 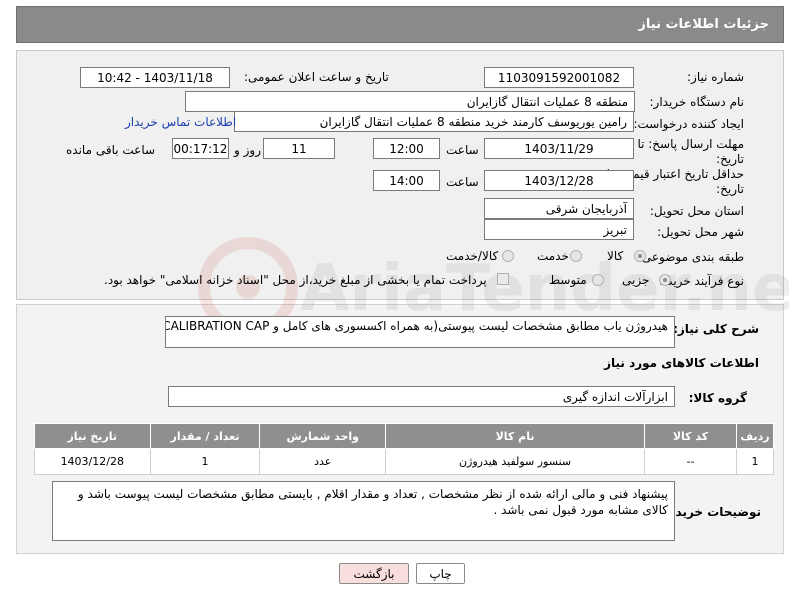 What do you see at coordinates (615, 256) in the screenshot?
I see `category-goods-label: کالا` at bounding box center [615, 256].